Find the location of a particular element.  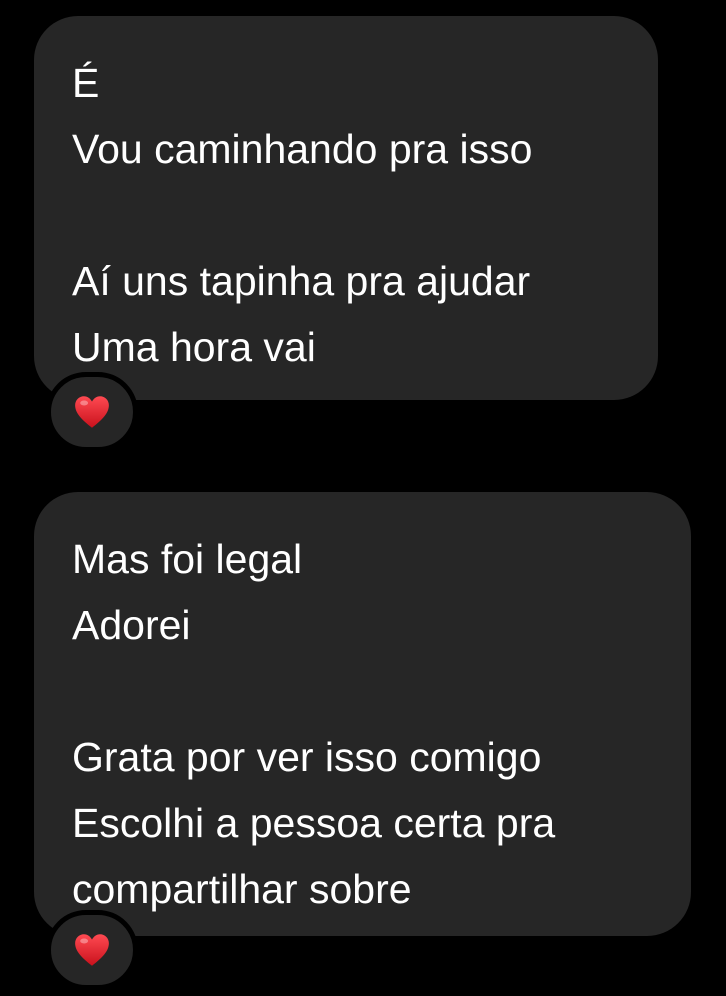

message-text: Aí uns tapinha pra ajudar is located at coordinates (301, 281).